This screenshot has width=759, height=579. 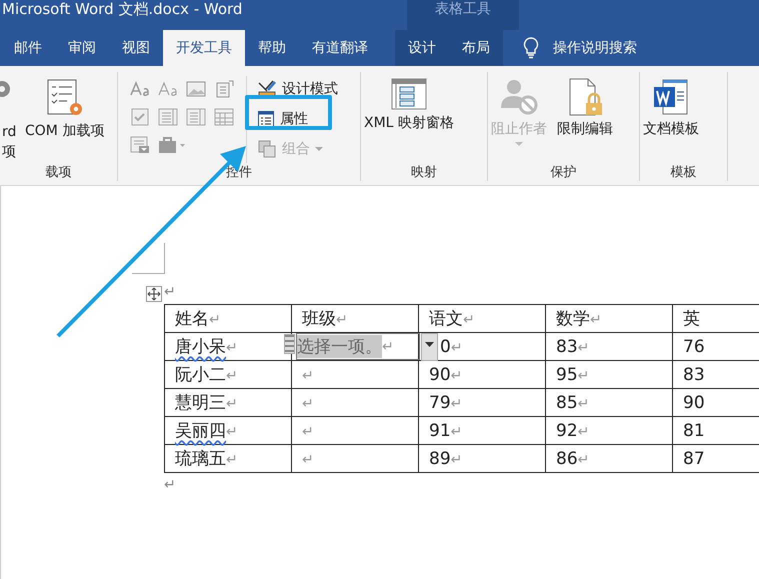 I want to click on ribbon-tab: 帮助, so click(x=272, y=48).